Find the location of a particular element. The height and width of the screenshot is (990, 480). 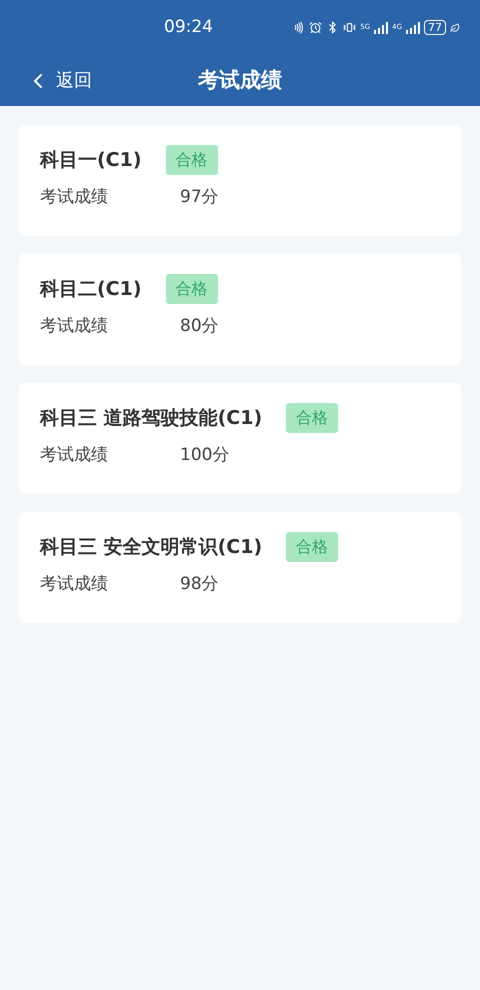

leaf-icon is located at coordinates (455, 27).